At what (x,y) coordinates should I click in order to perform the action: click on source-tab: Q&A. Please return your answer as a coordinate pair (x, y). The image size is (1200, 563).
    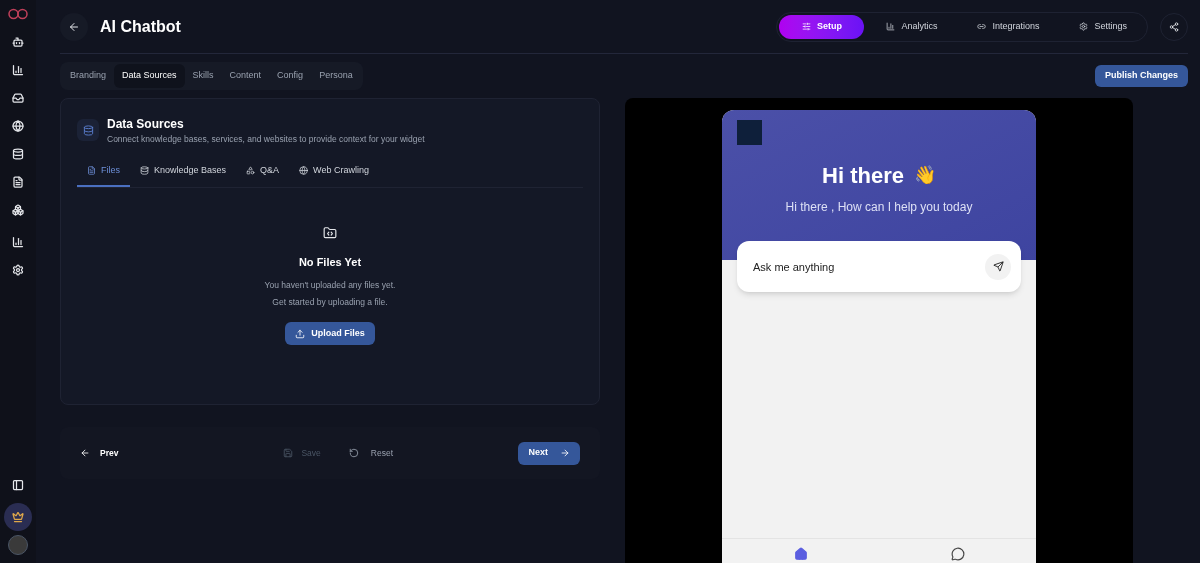
    Looking at the image, I should click on (263, 175).